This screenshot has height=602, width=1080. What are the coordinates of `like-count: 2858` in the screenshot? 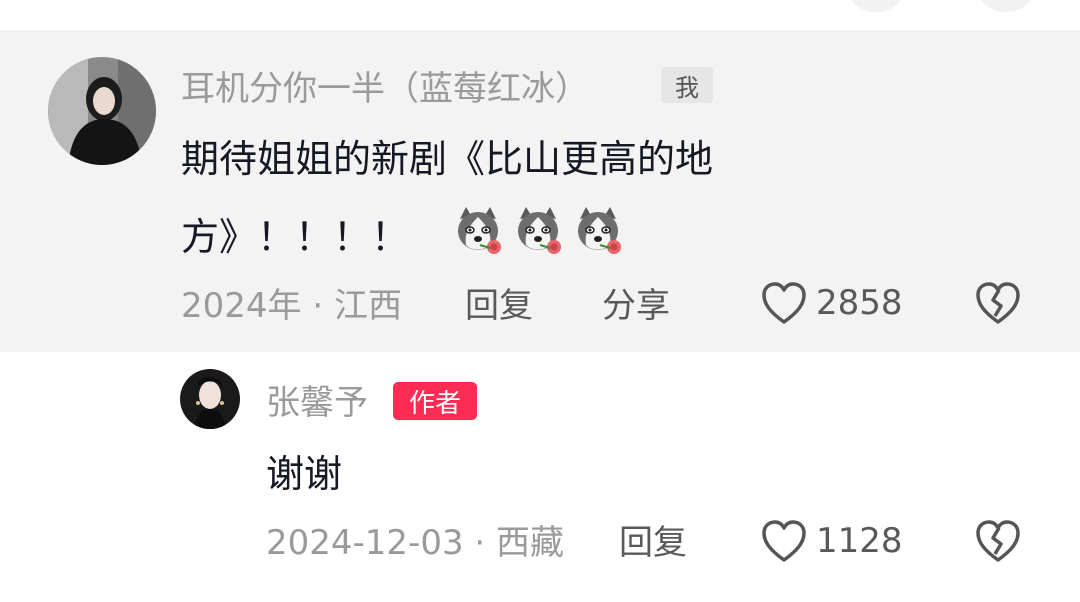 It's located at (859, 303).